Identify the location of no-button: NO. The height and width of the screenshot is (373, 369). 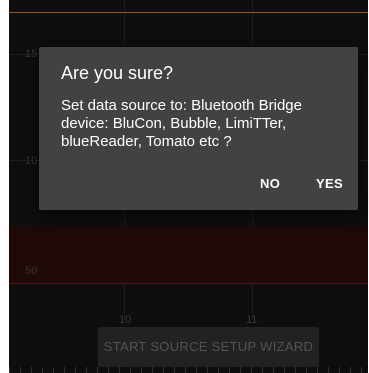
(270, 183).